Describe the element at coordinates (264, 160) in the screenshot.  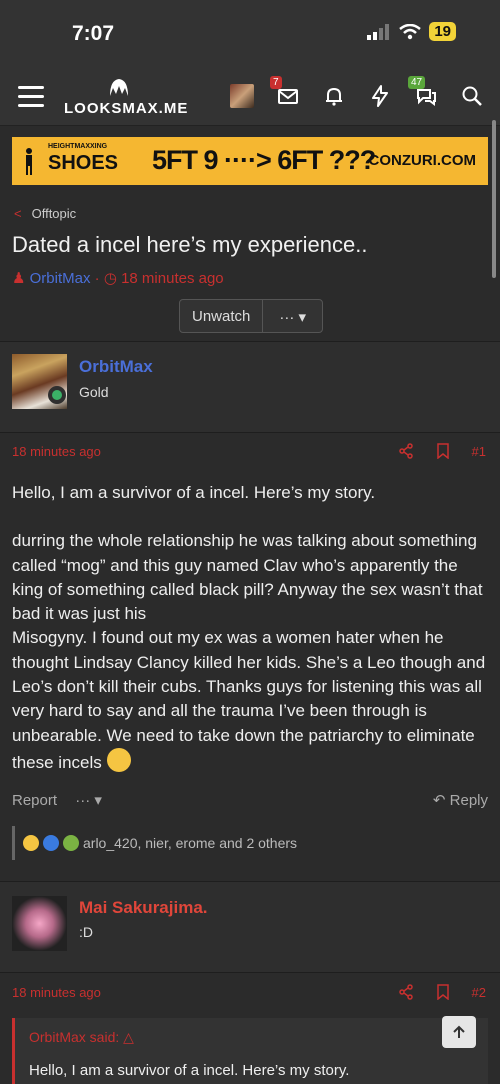
I see `banner-headline: 5FT 9 ····> 6FT ???` at that location.